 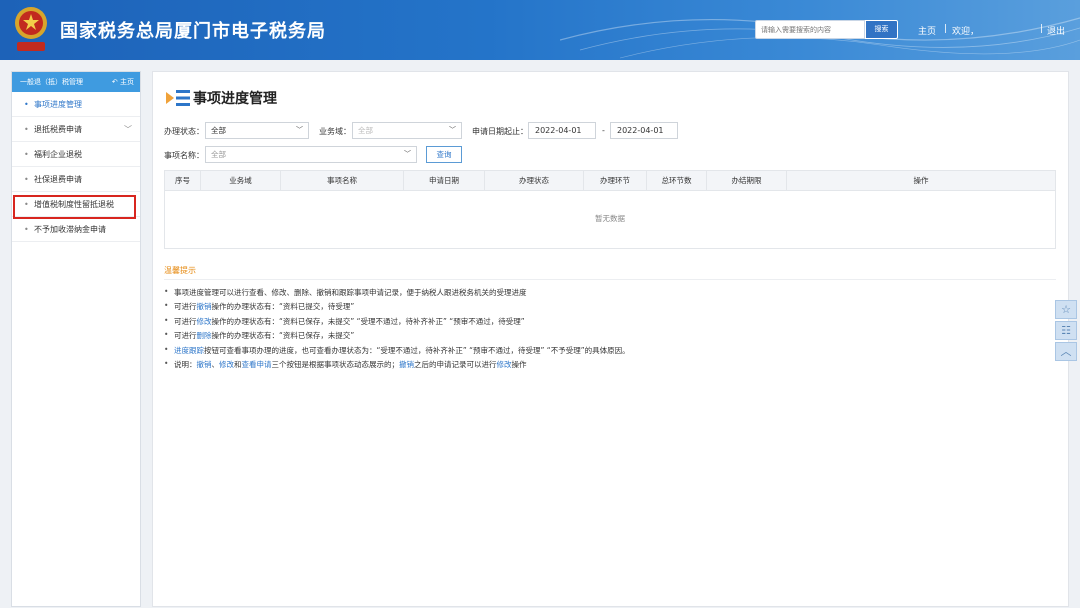 What do you see at coordinates (215, 364) in the screenshot?
I see `tip-text: 、` at bounding box center [215, 364].